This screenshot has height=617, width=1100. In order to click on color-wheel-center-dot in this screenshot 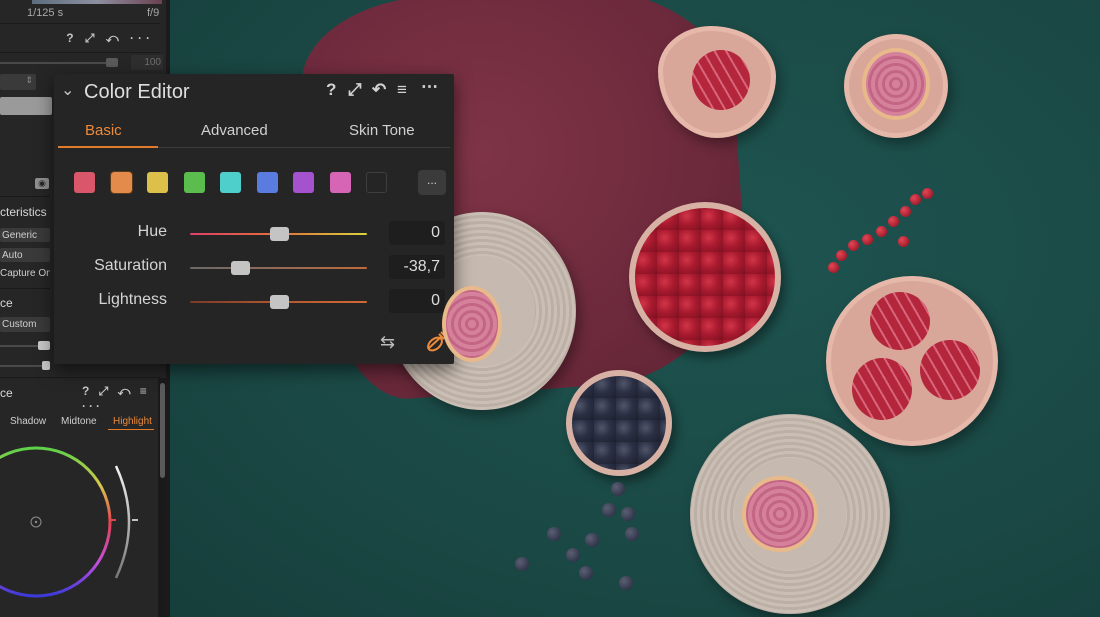, I will do `click(36, 522)`.